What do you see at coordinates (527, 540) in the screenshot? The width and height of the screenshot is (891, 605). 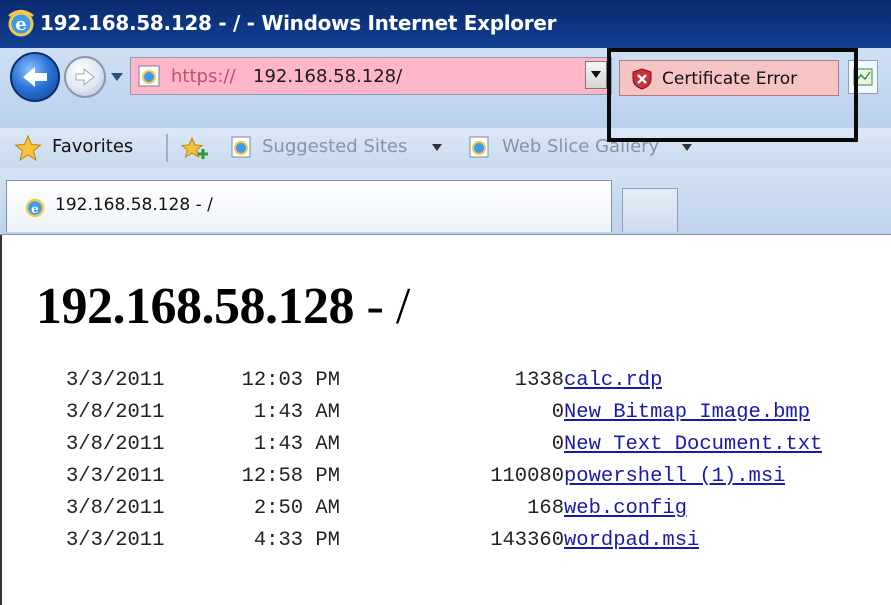 I see `file-size: 143360` at bounding box center [527, 540].